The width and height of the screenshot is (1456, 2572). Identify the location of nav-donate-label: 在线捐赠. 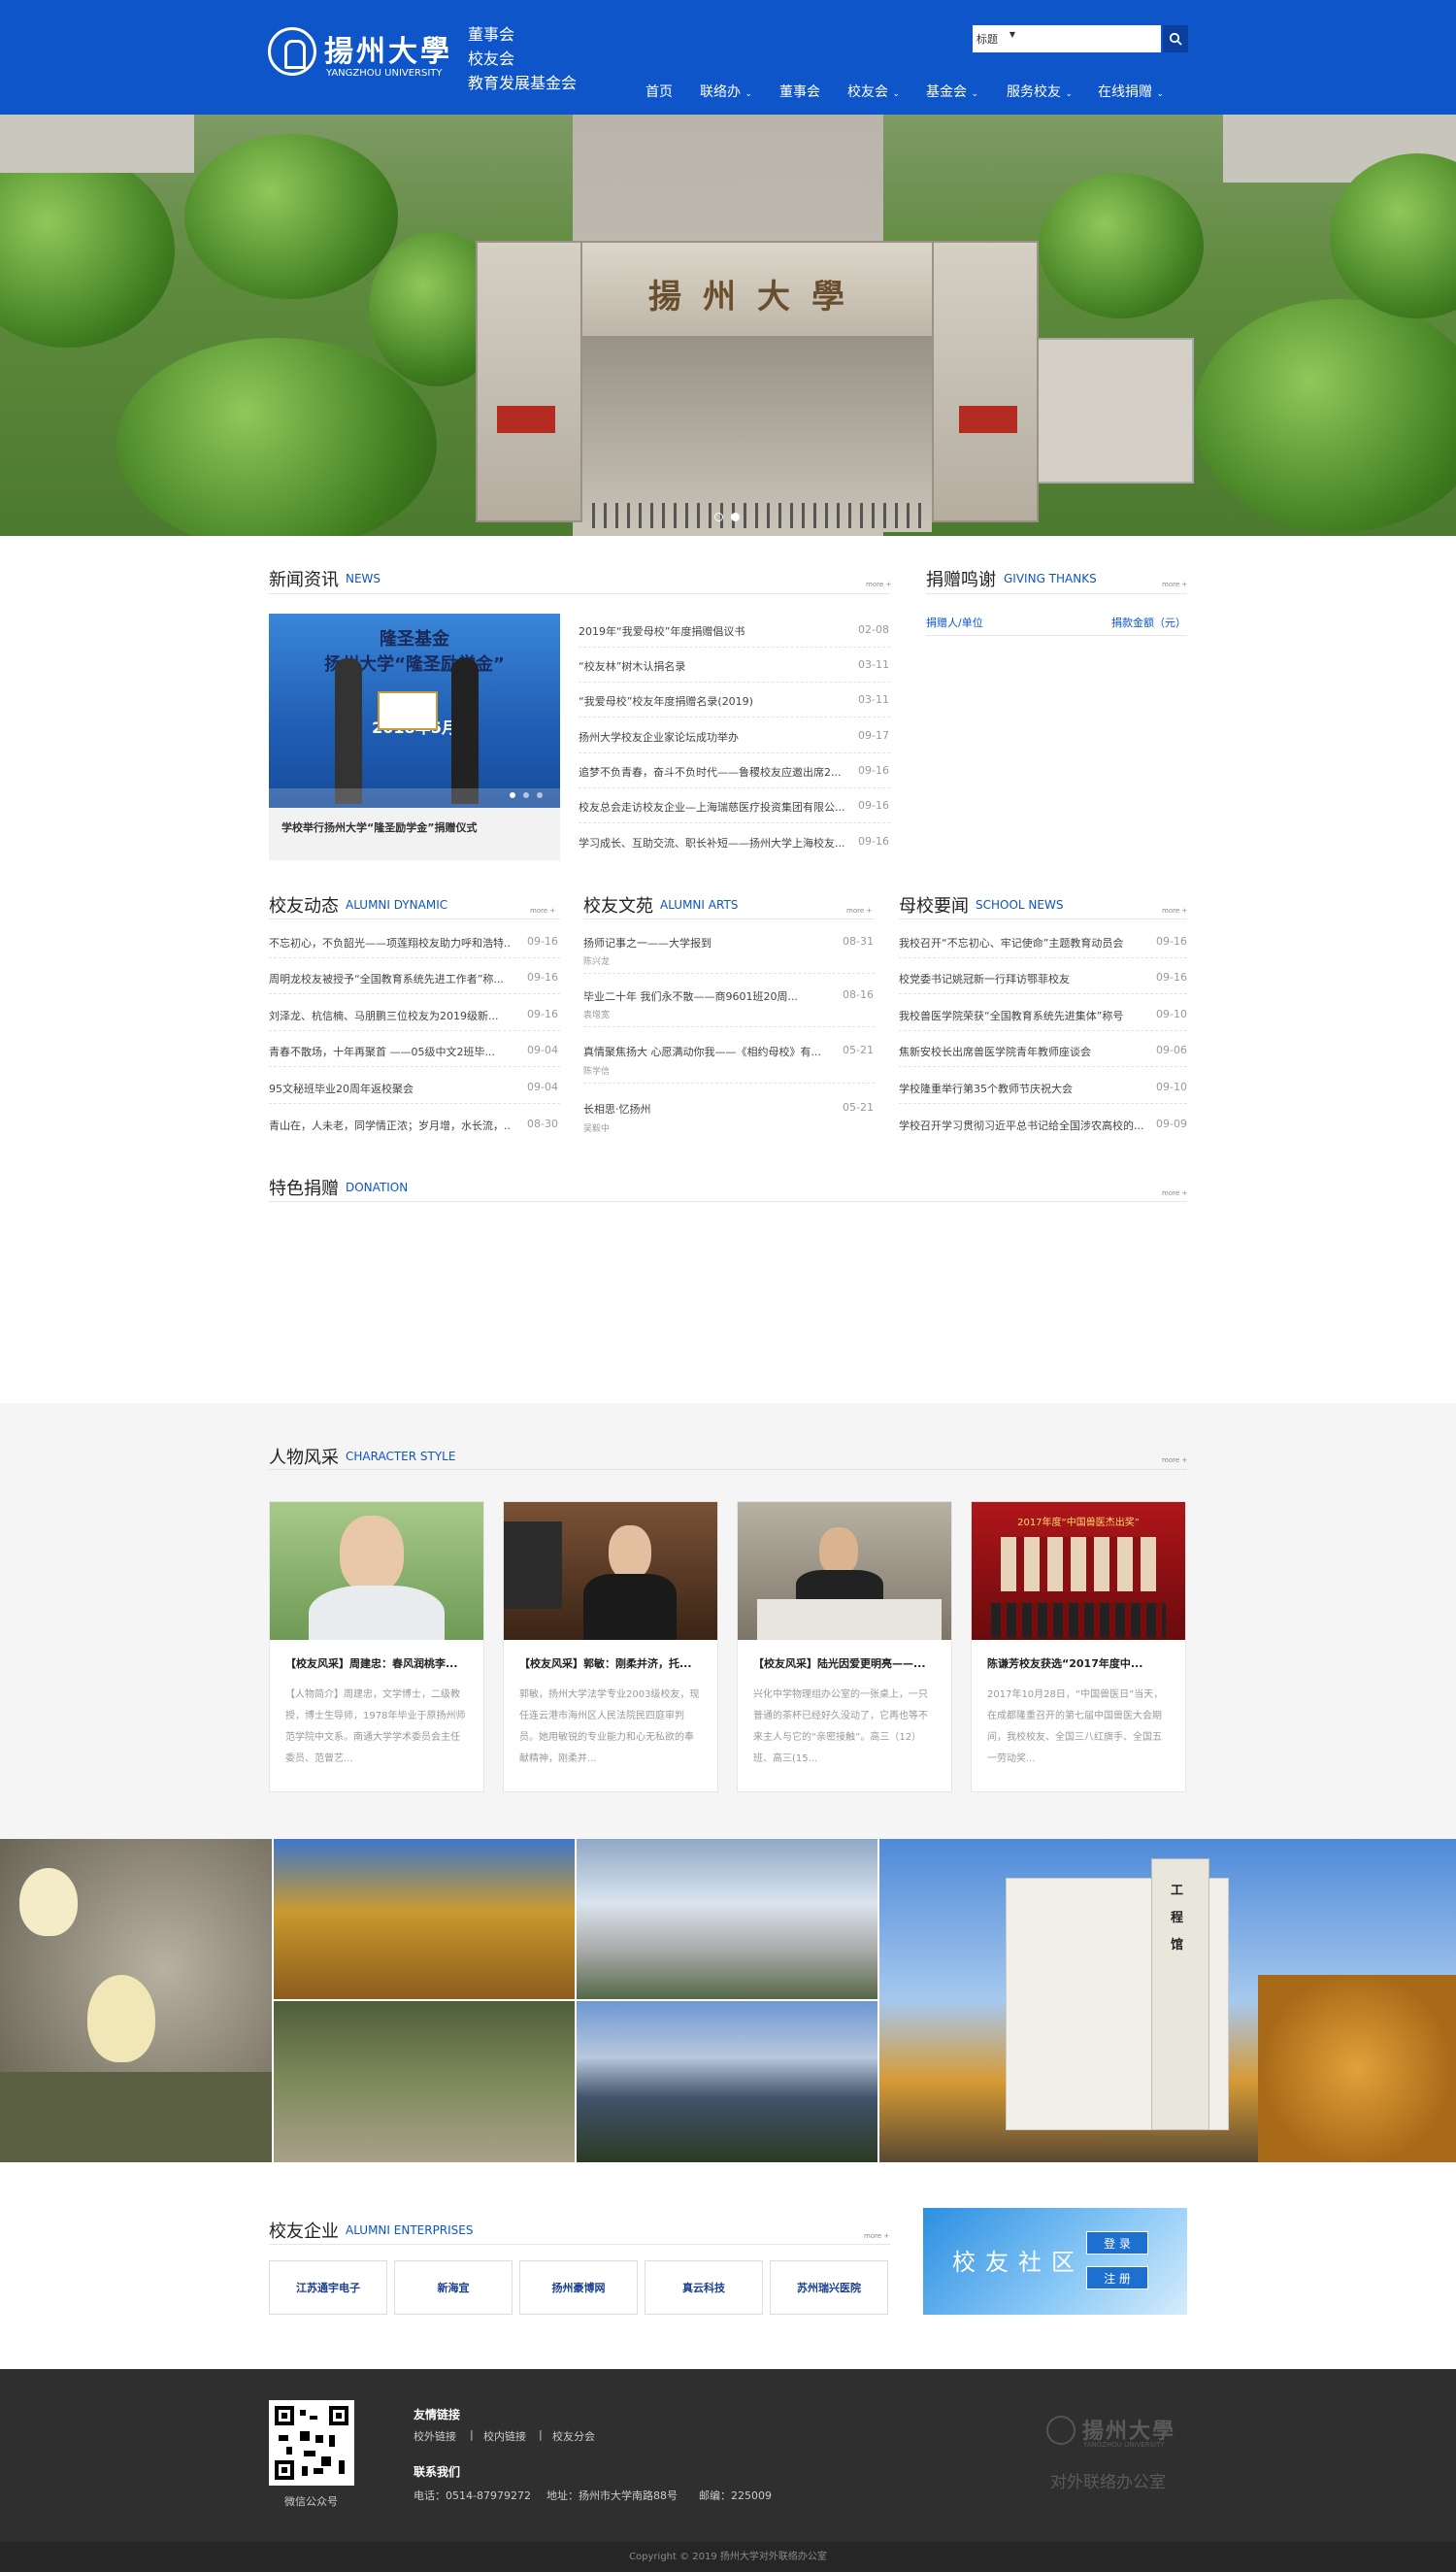
(1125, 92).